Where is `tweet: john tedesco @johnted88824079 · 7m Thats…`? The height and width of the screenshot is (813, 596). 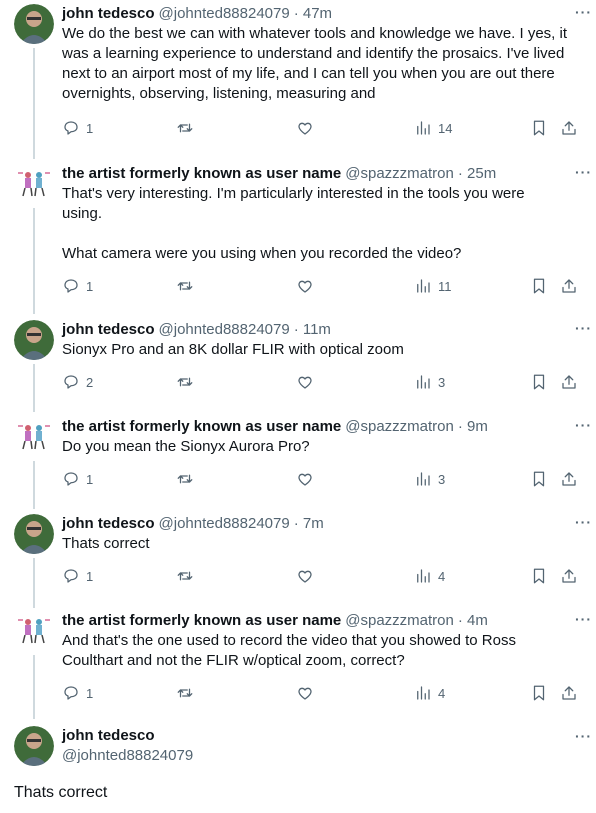
tweet: john tedesco @johnted88824079 · 7m Thats… is located at coordinates (298, 559).